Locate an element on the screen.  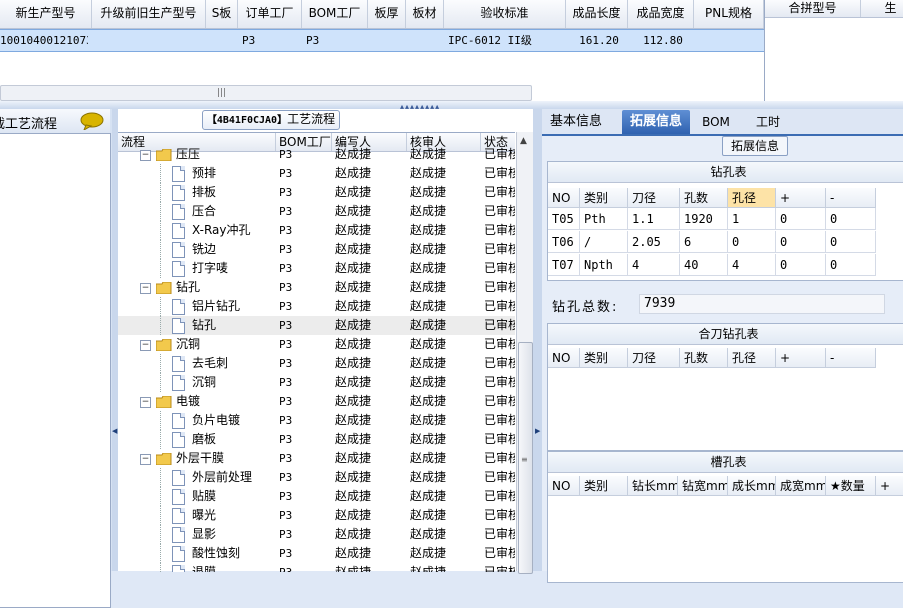
column-header: 新生产型号 is located at coordinates (46, 14).